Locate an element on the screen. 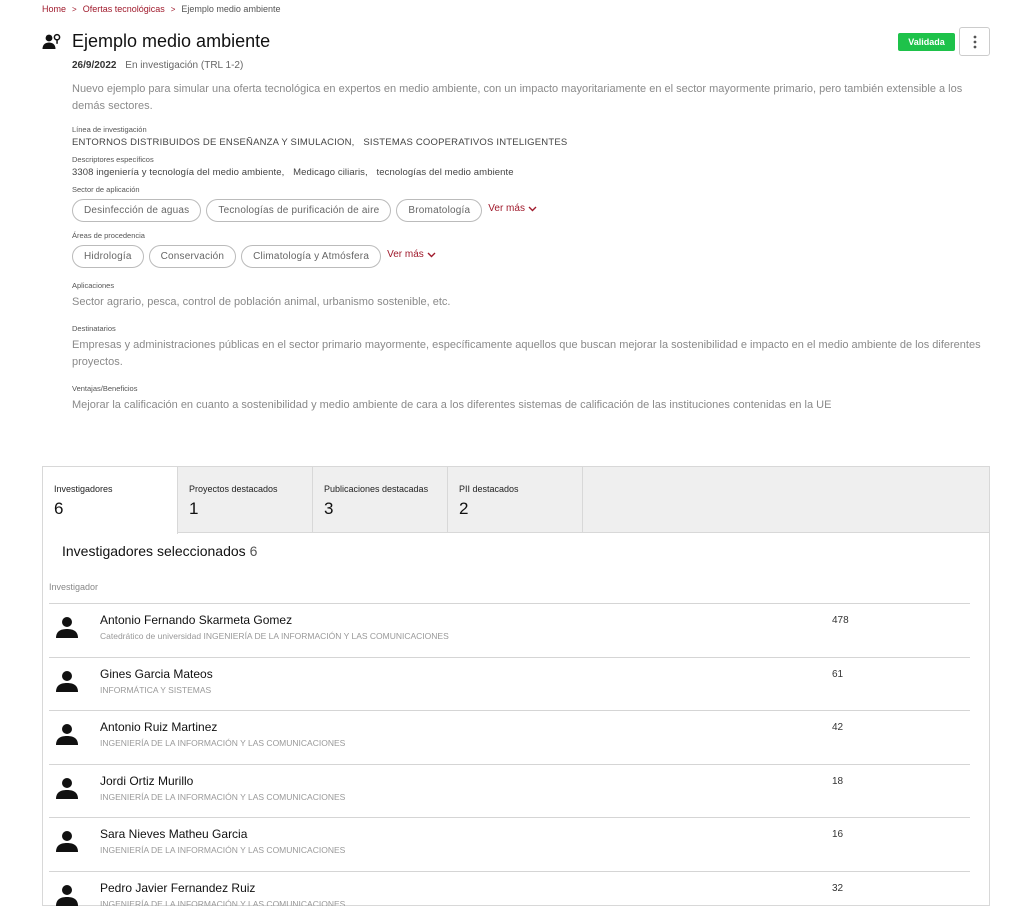 This screenshot has height=906, width=1030. sector-chip: Tecnologías de purificación de aire is located at coordinates (299, 210).